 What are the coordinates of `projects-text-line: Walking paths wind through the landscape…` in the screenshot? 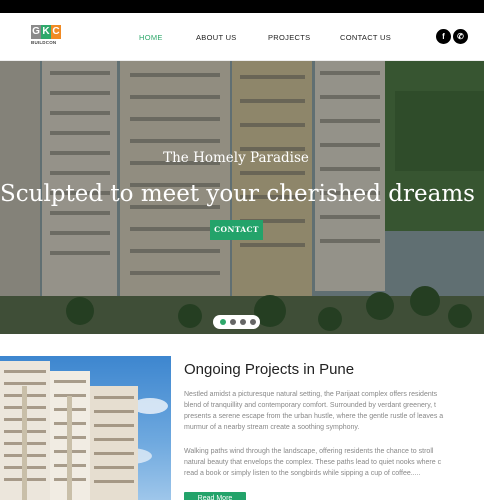 It's located at (309, 451).